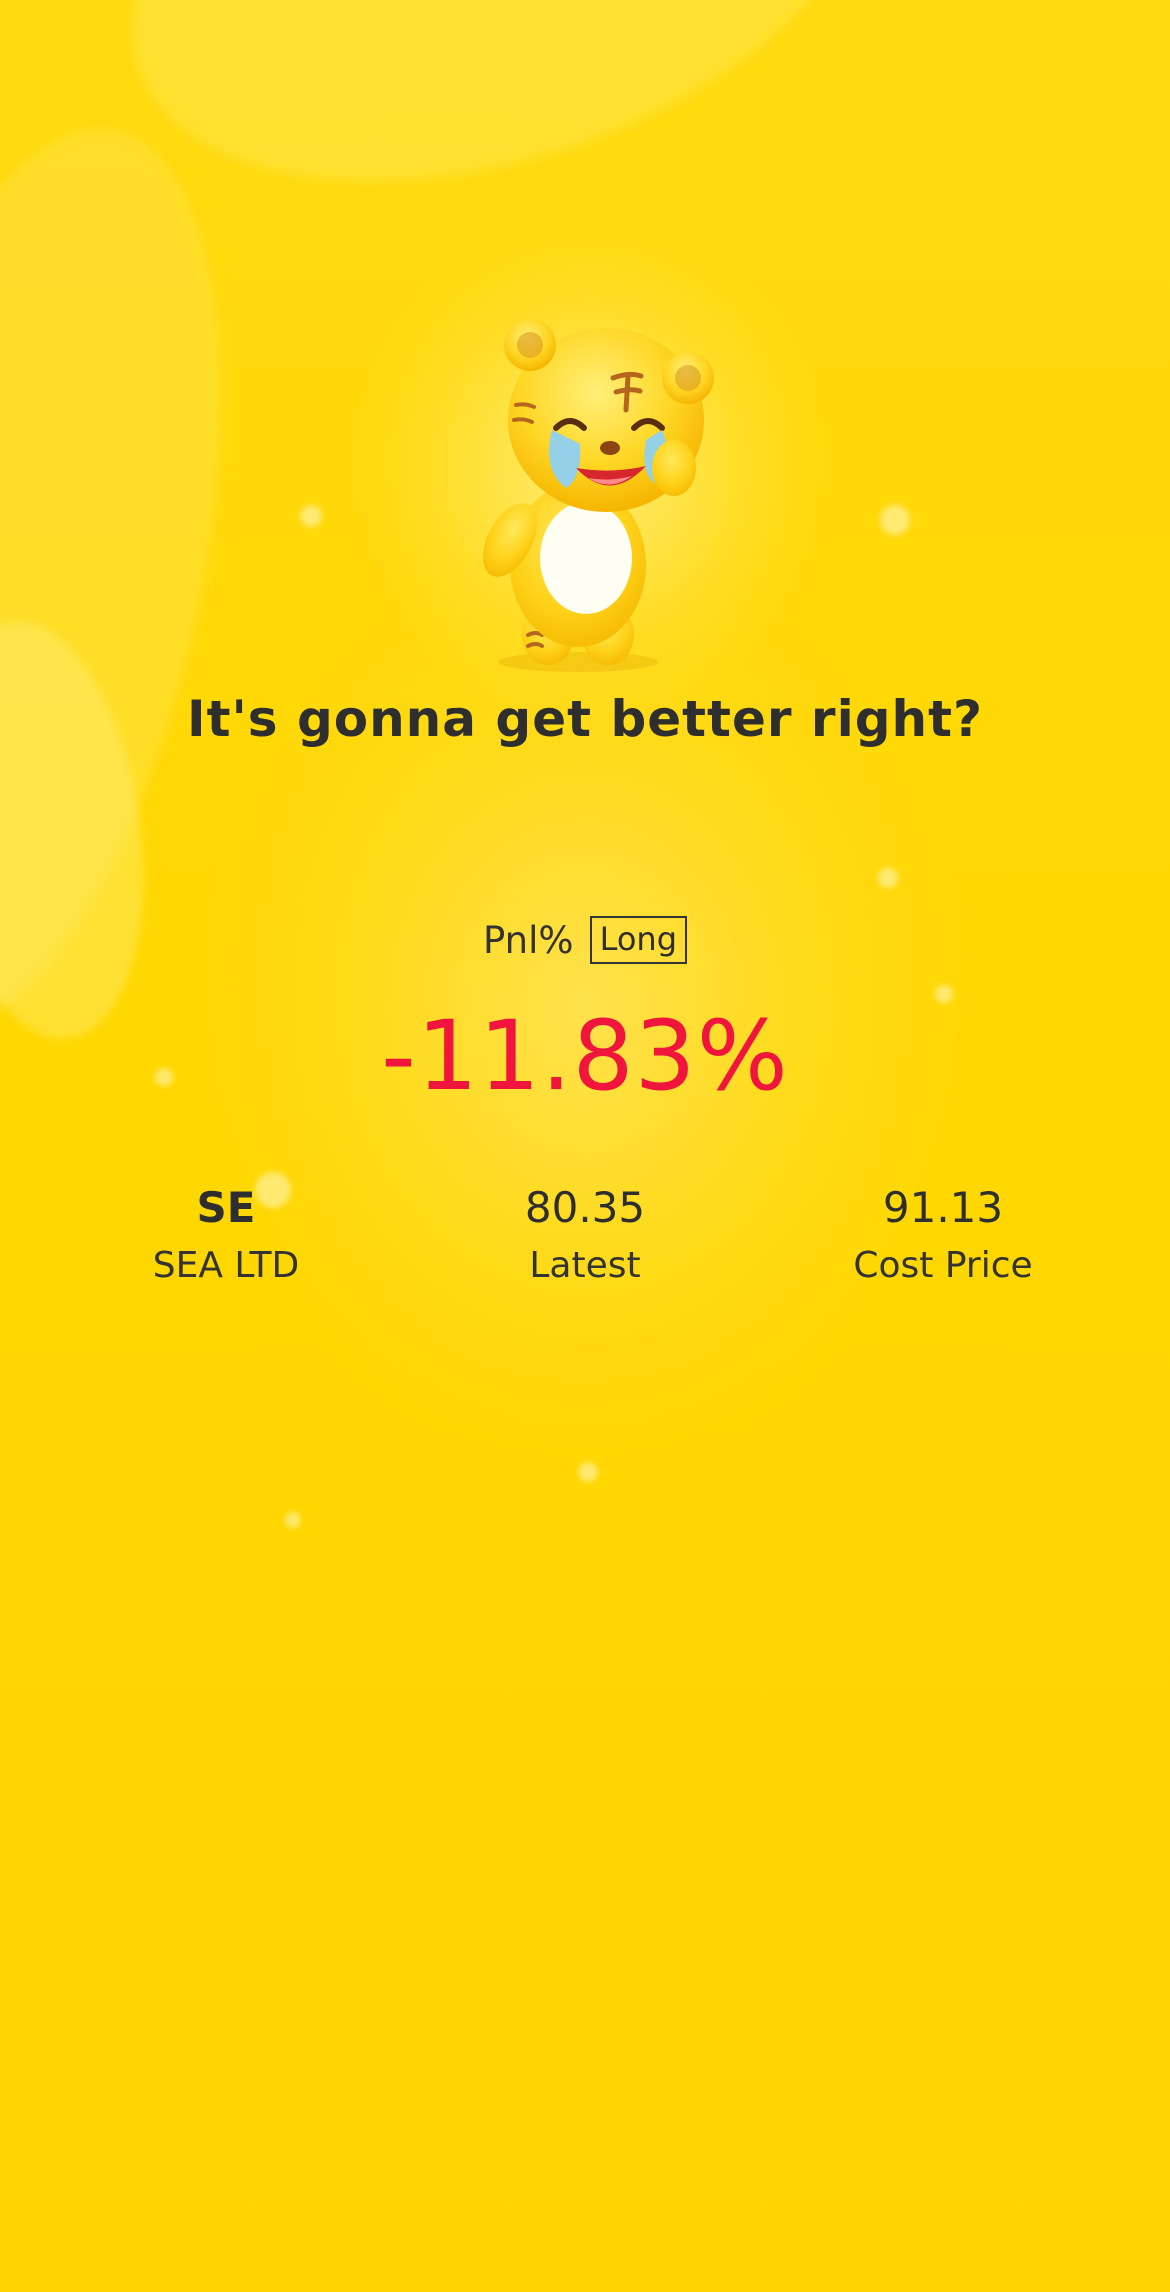  I want to click on background-wave-left-highlight, so click(84, 830).